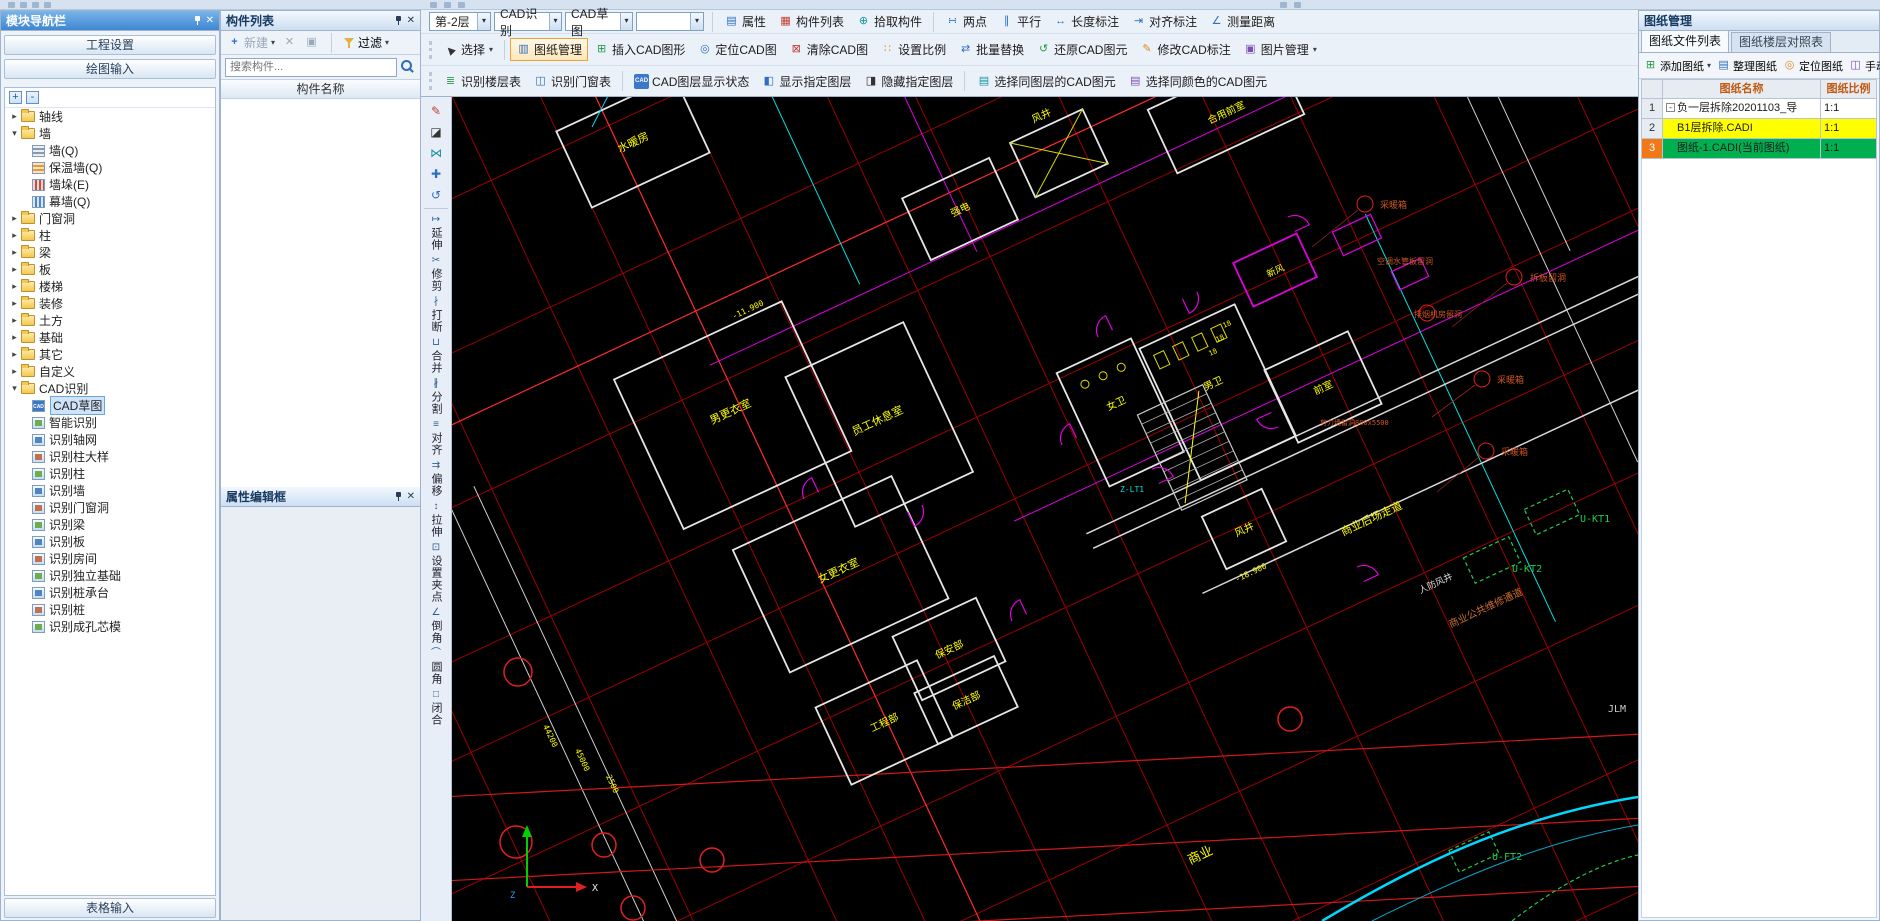 This screenshot has height=921, width=1880. Describe the element at coordinates (1242, 21) in the screenshot. I see `measure-distance-button: 测量距离` at that location.